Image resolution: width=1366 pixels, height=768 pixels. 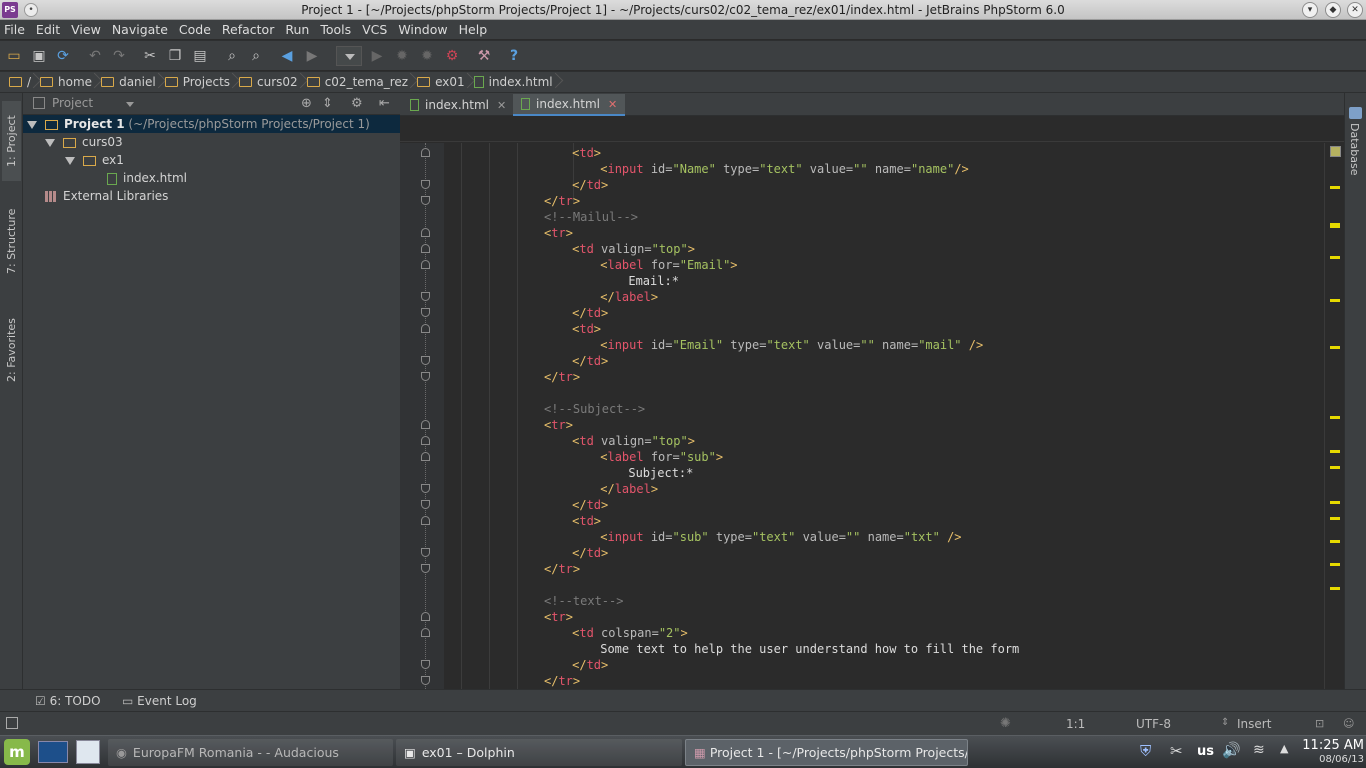 I want to click on wifi-icon: ≋, so click(x=1259, y=750).